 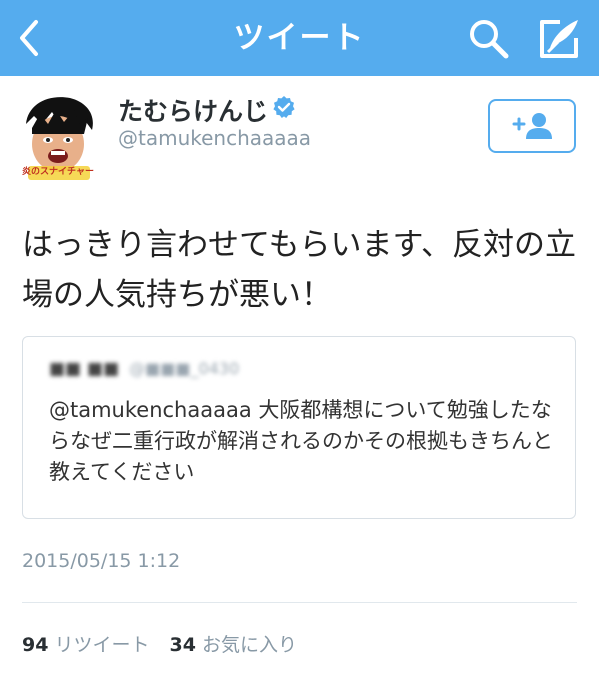 I want to click on retweets-count: 94, so click(x=35, y=645).